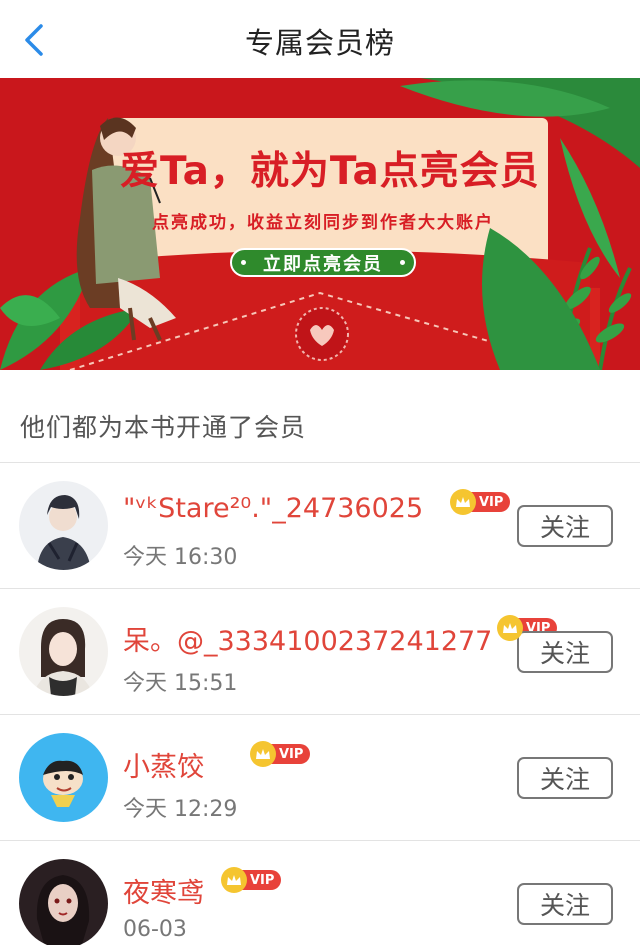  I want to click on page-title: 专属会员榜, so click(319, 43).